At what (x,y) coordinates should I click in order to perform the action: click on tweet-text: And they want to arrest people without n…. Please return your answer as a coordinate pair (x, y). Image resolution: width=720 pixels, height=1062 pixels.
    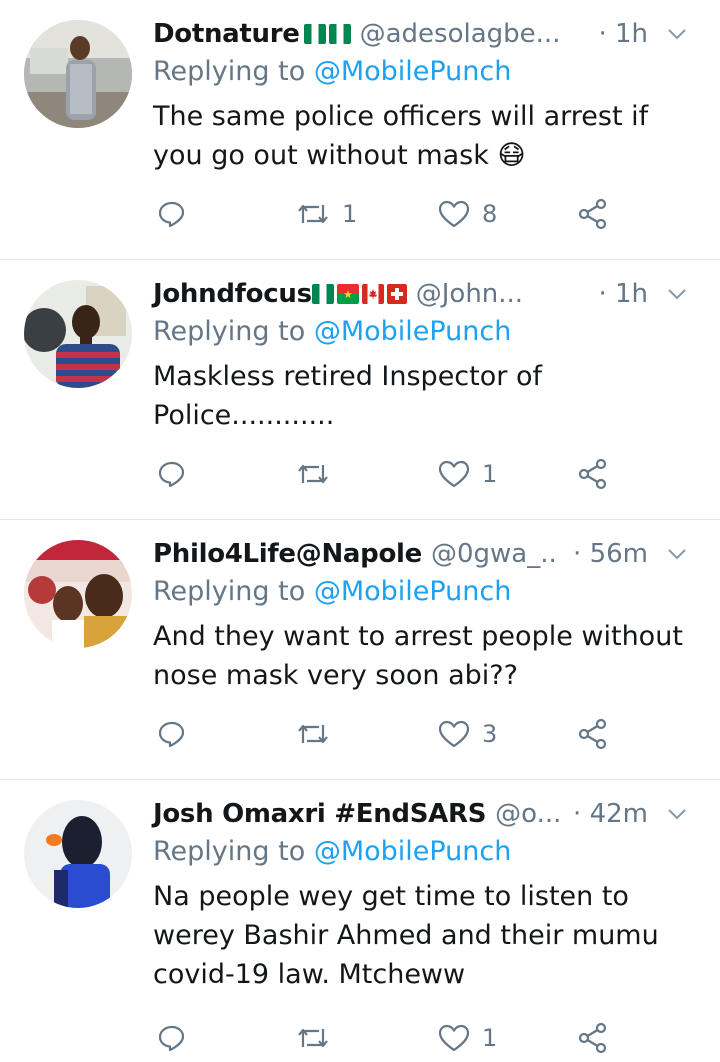
    Looking at the image, I should click on (418, 656).